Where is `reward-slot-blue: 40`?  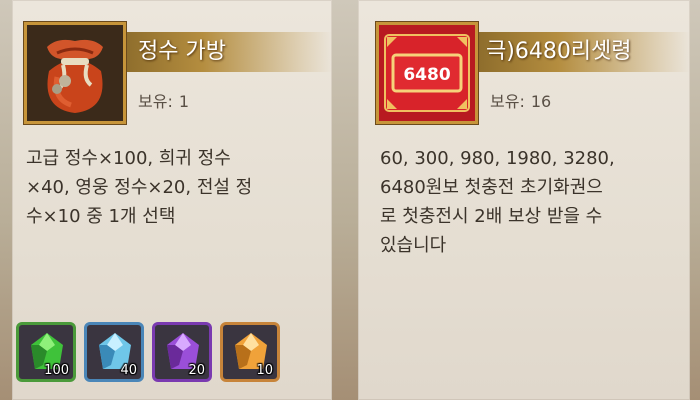
reward-slot-blue: 40 is located at coordinates (114, 352).